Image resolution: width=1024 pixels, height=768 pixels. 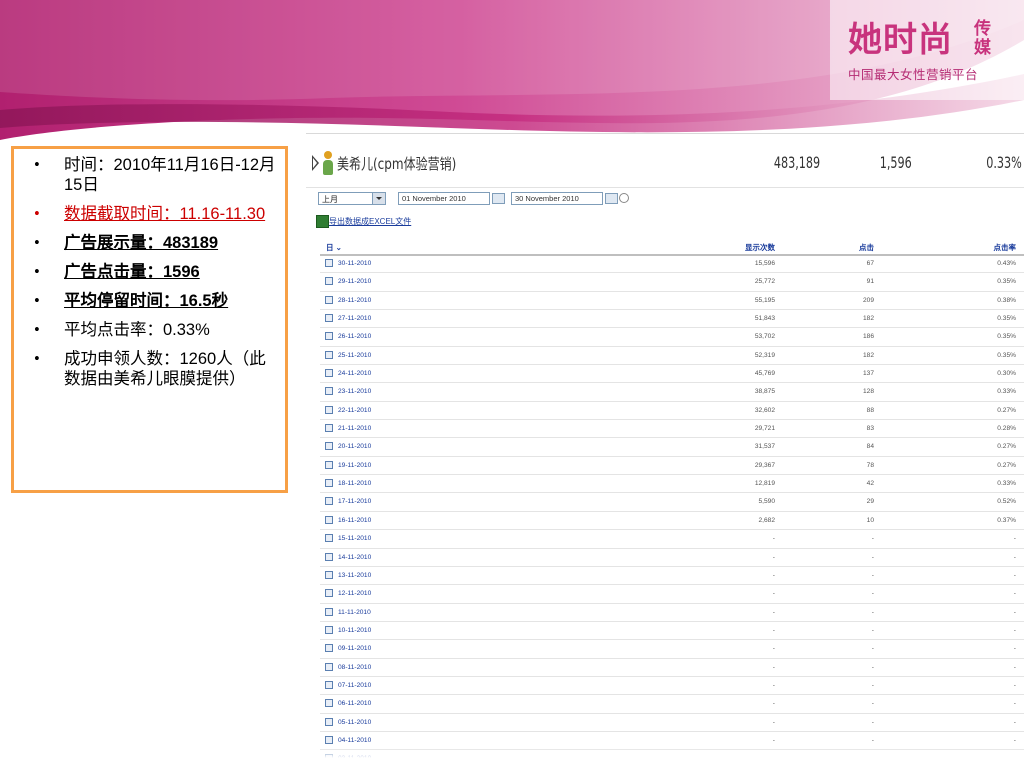 I want to click on summary-item: • 广告展示量：483189, so click(x=149, y=243).